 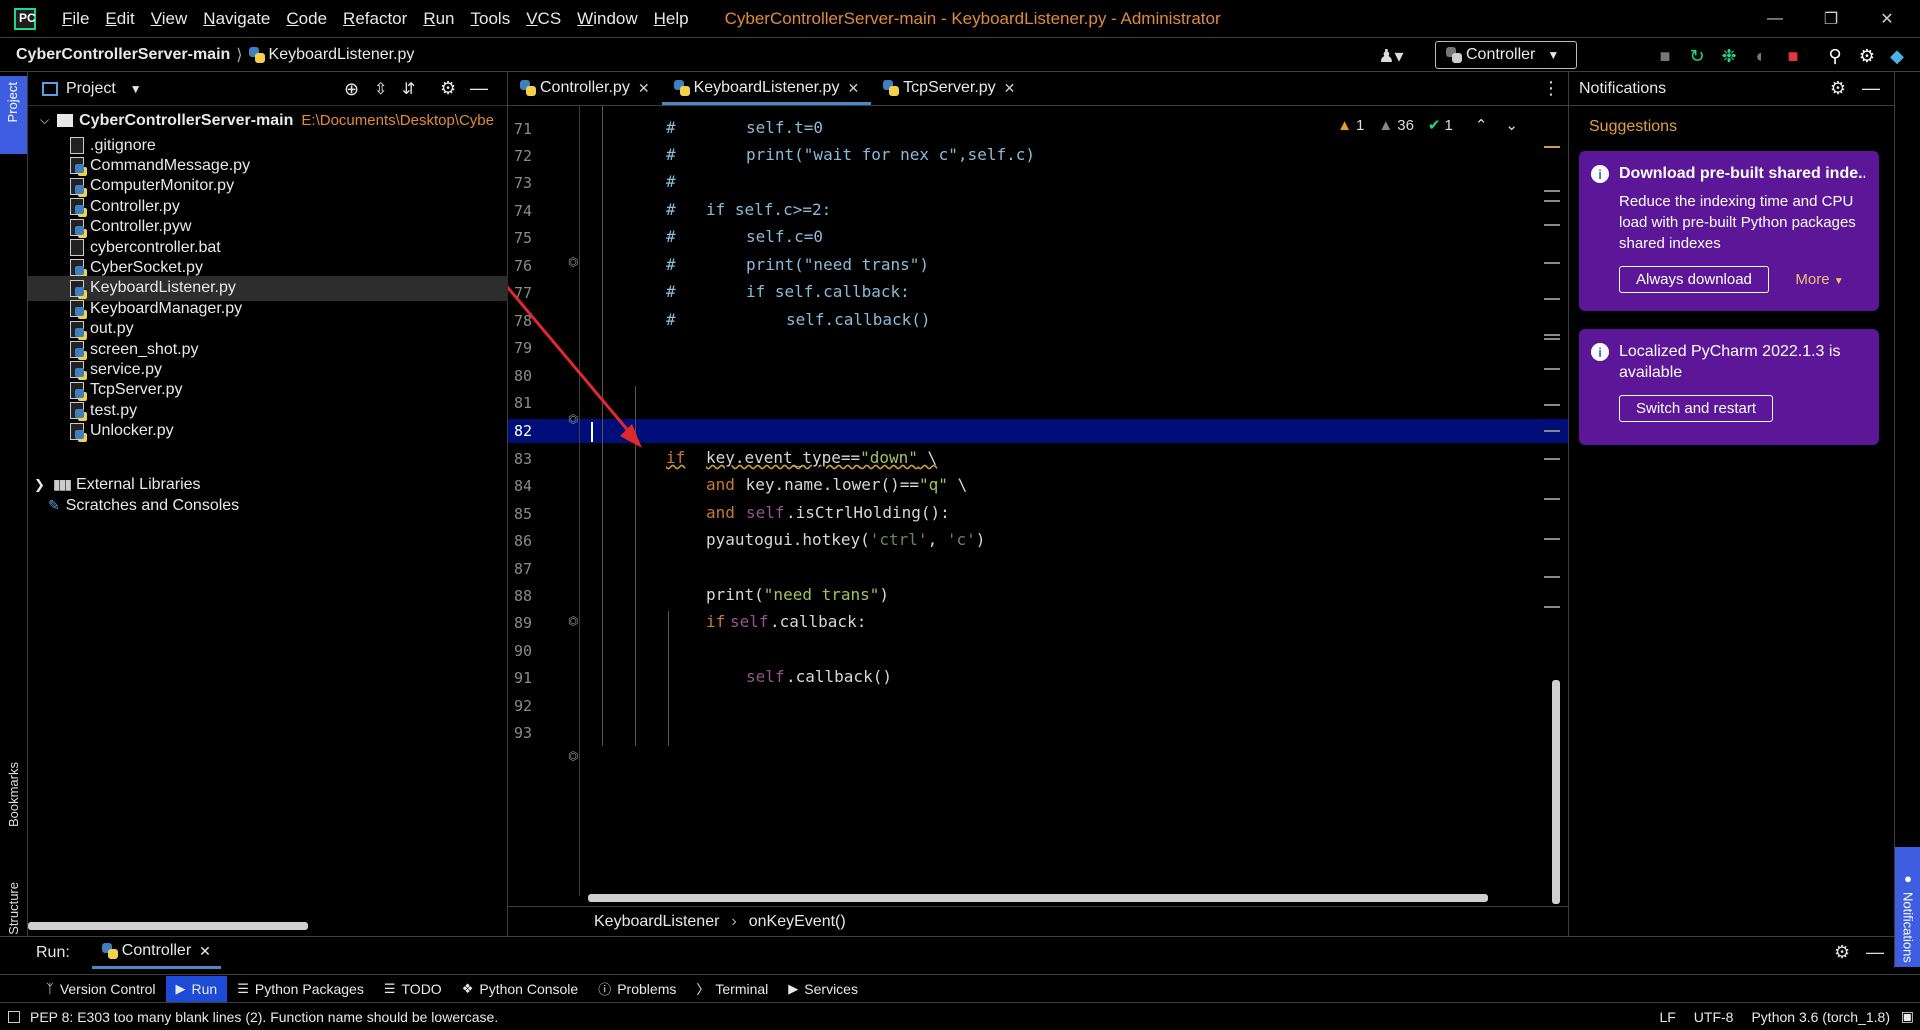 I want to click on run-config-selector: Controller ▼, so click(x=1506, y=55).